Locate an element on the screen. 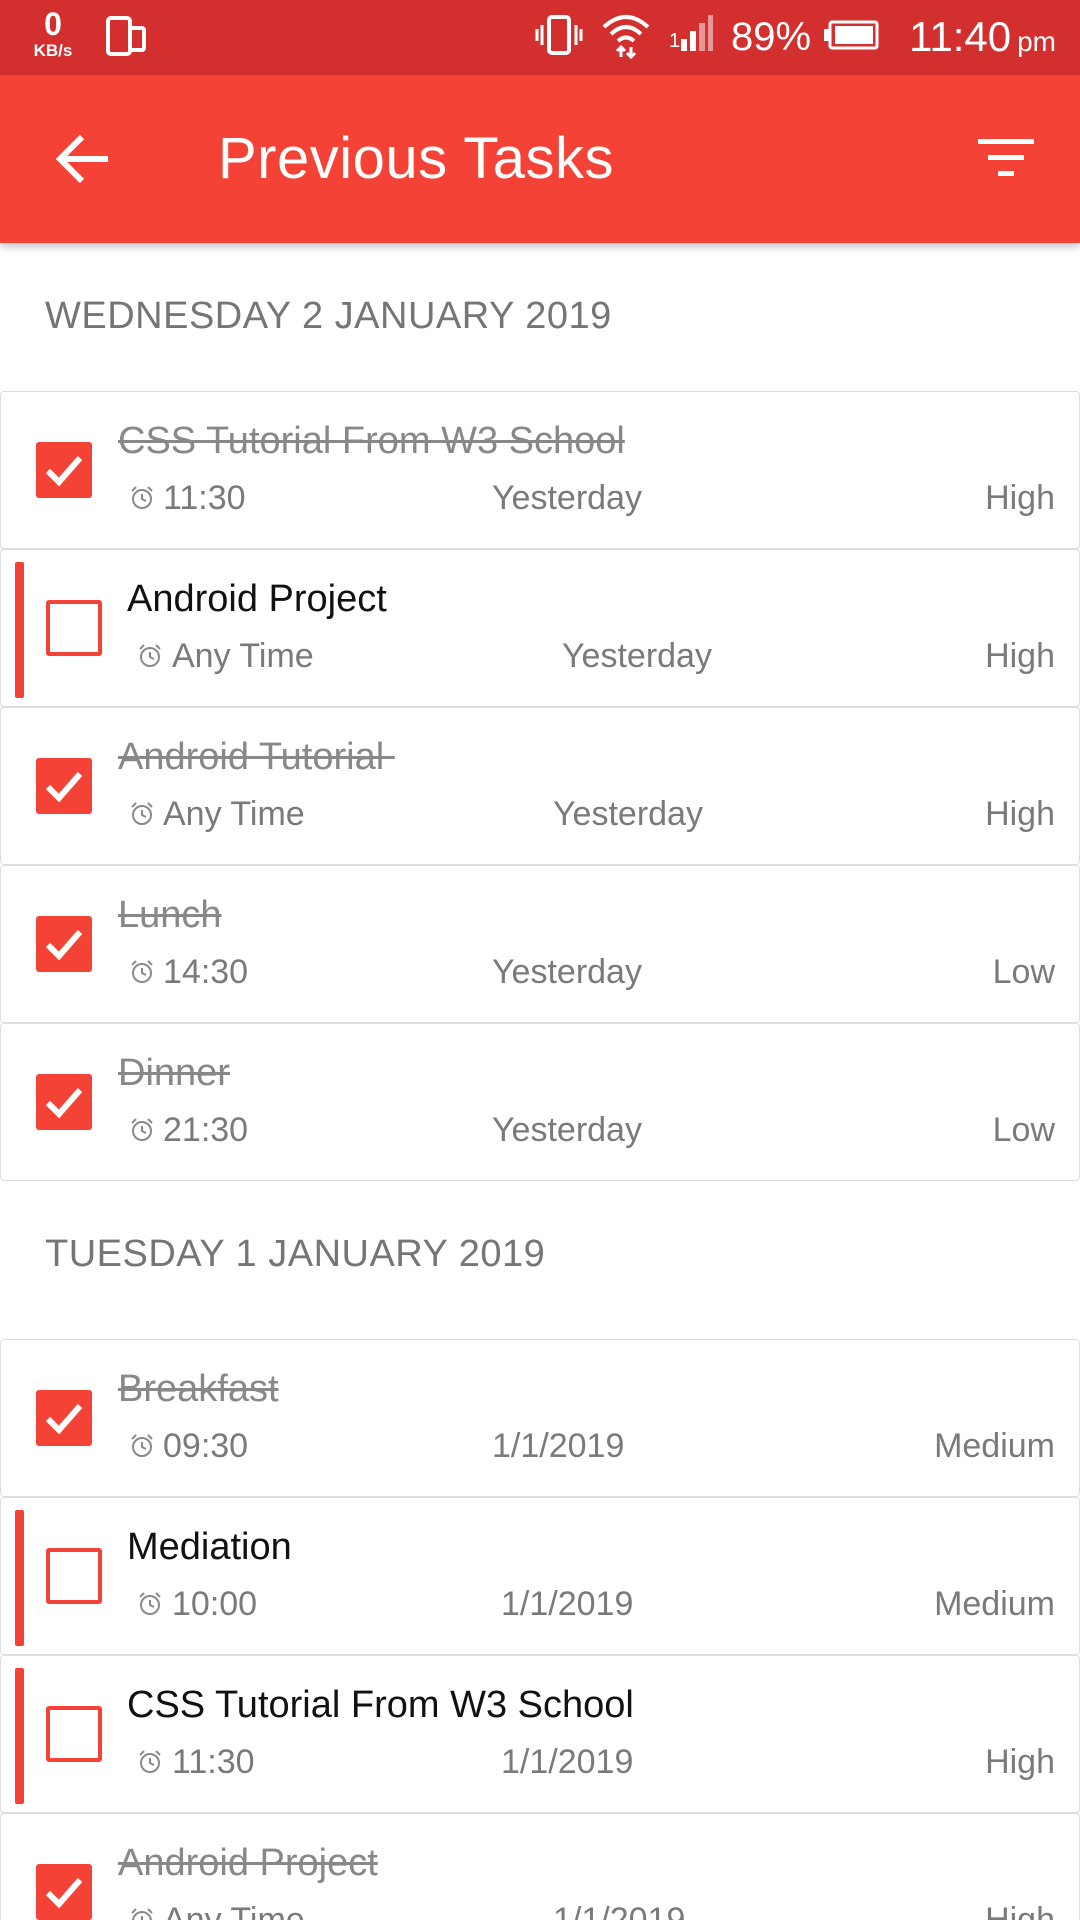 The image size is (1080, 1920). clock-time: 11:40 is located at coordinates (960, 36).